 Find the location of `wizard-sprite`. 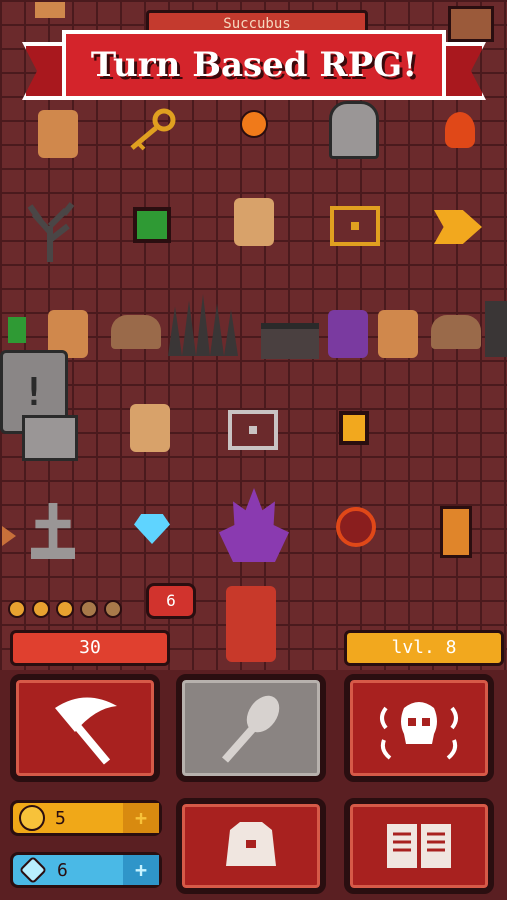

wizard-sprite is located at coordinates (348, 334).